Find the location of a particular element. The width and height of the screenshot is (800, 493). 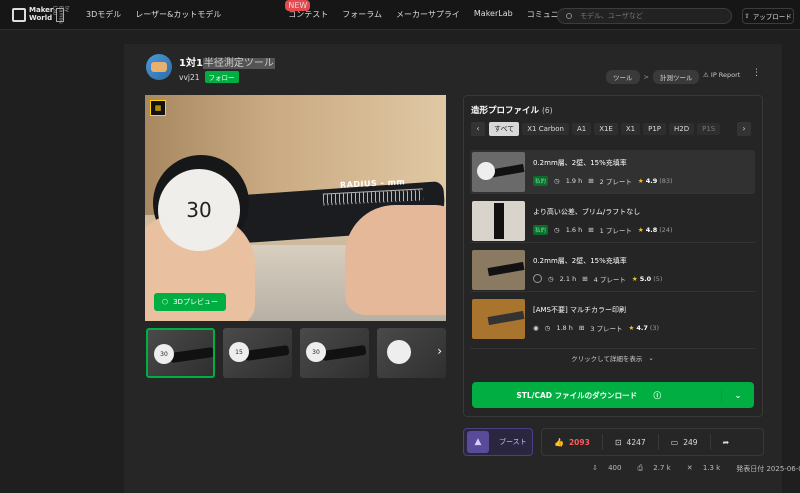

thumbnail: 15 is located at coordinates (257, 353).